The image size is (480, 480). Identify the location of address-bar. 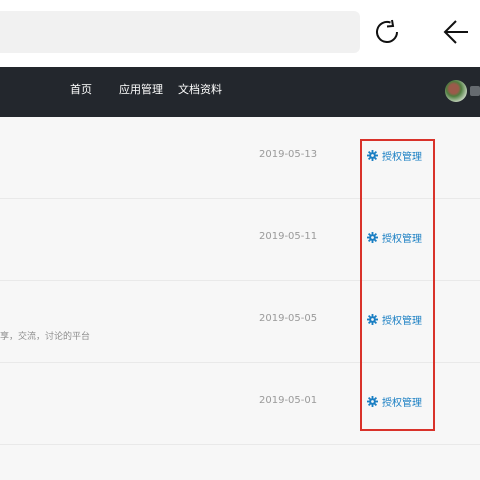
(180, 32).